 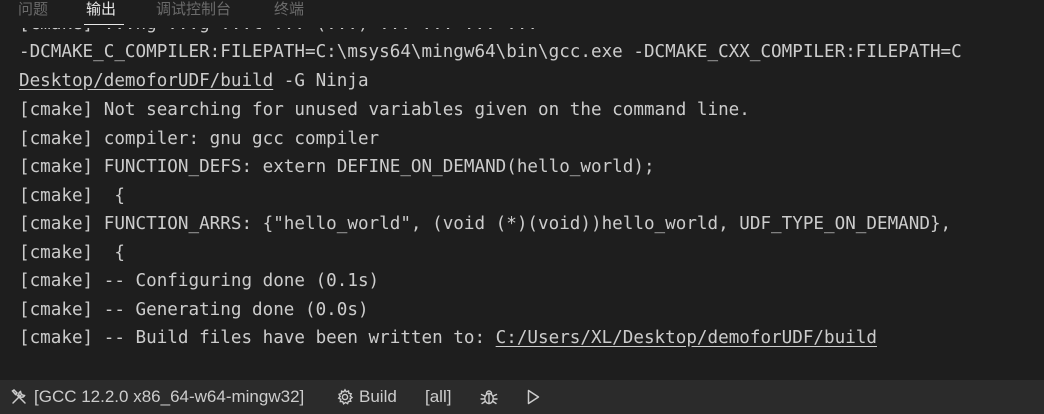 I want to click on build-label: Build, so click(x=378, y=396).